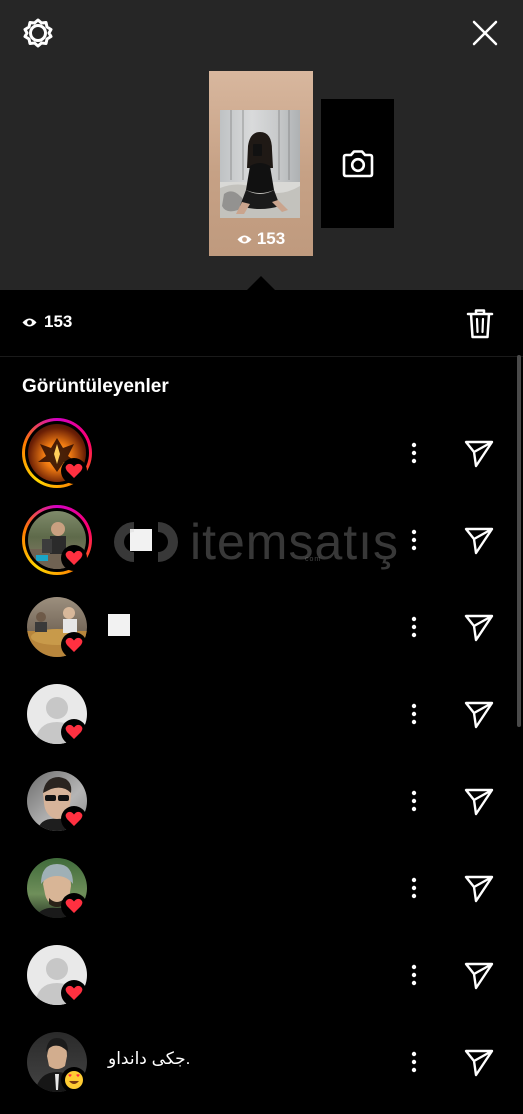 This screenshot has width=523, height=1114. I want to click on viewers-section-title: Görüntüleyenler, so click(95, 386).